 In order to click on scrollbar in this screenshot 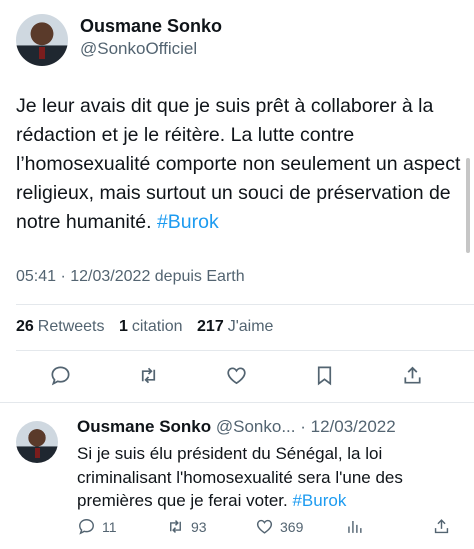, I will do `click(468, 205)`.